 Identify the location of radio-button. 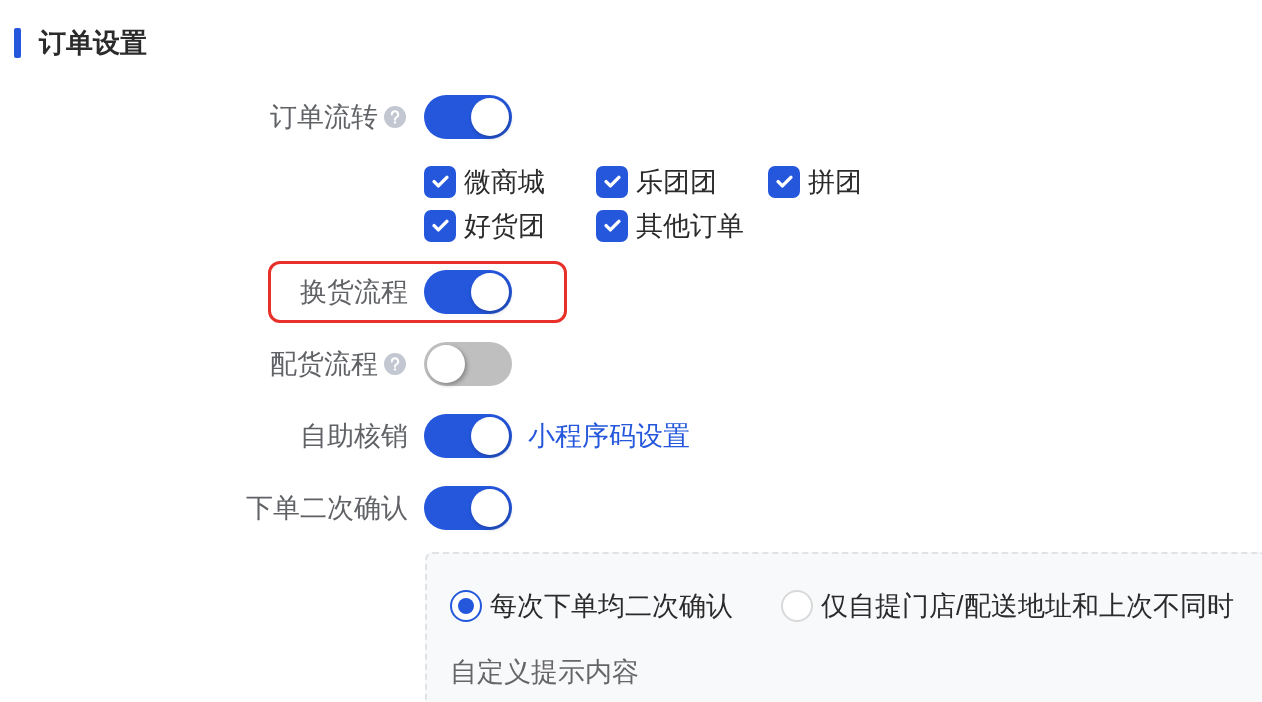
(466, 606).